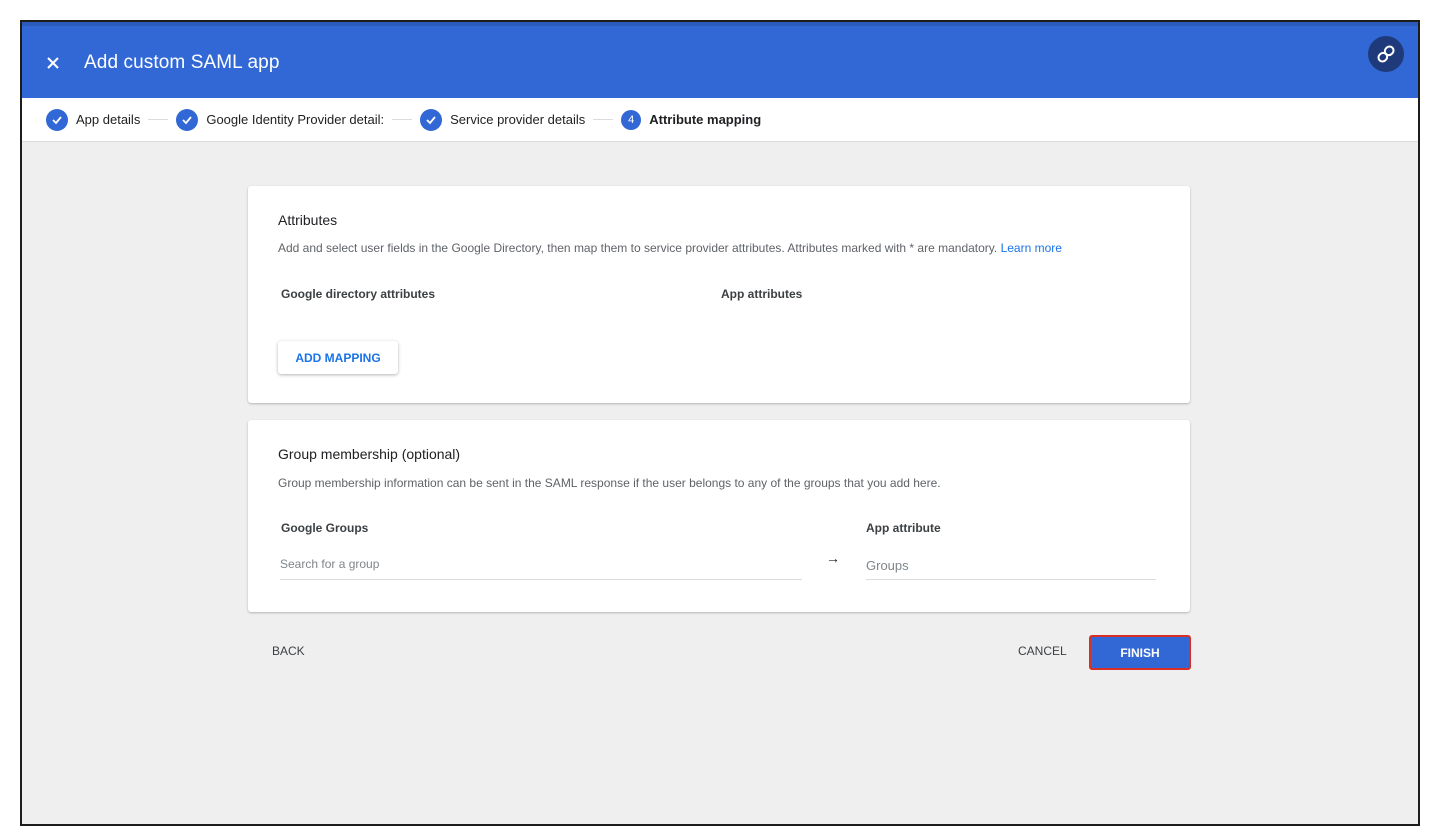  Describe the element at coordinates (1042, 651) in the screenshot. I see `cancel-button: CANCEL` at that location.